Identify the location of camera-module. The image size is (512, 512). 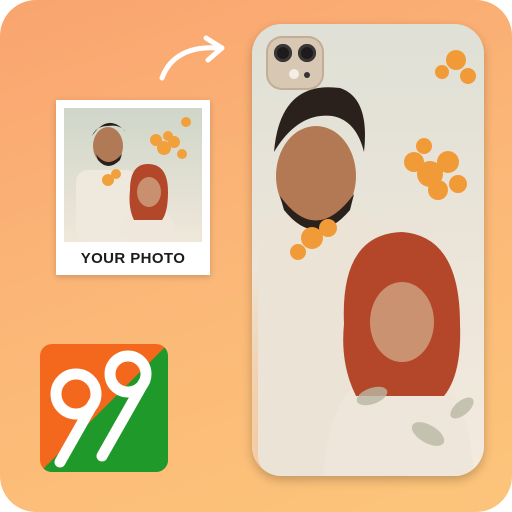
(295, 63).